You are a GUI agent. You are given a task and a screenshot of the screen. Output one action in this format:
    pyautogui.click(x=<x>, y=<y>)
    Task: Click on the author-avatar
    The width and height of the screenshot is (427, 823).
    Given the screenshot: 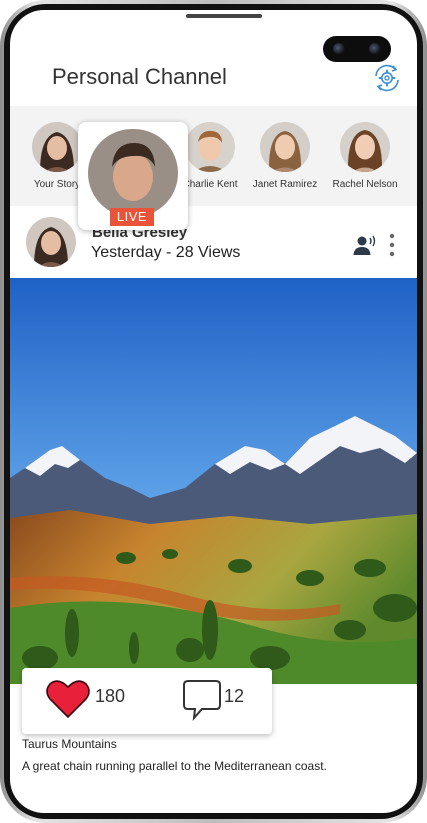 What is the action you would take?
    pyautogui.click(x=51, y=242)
    